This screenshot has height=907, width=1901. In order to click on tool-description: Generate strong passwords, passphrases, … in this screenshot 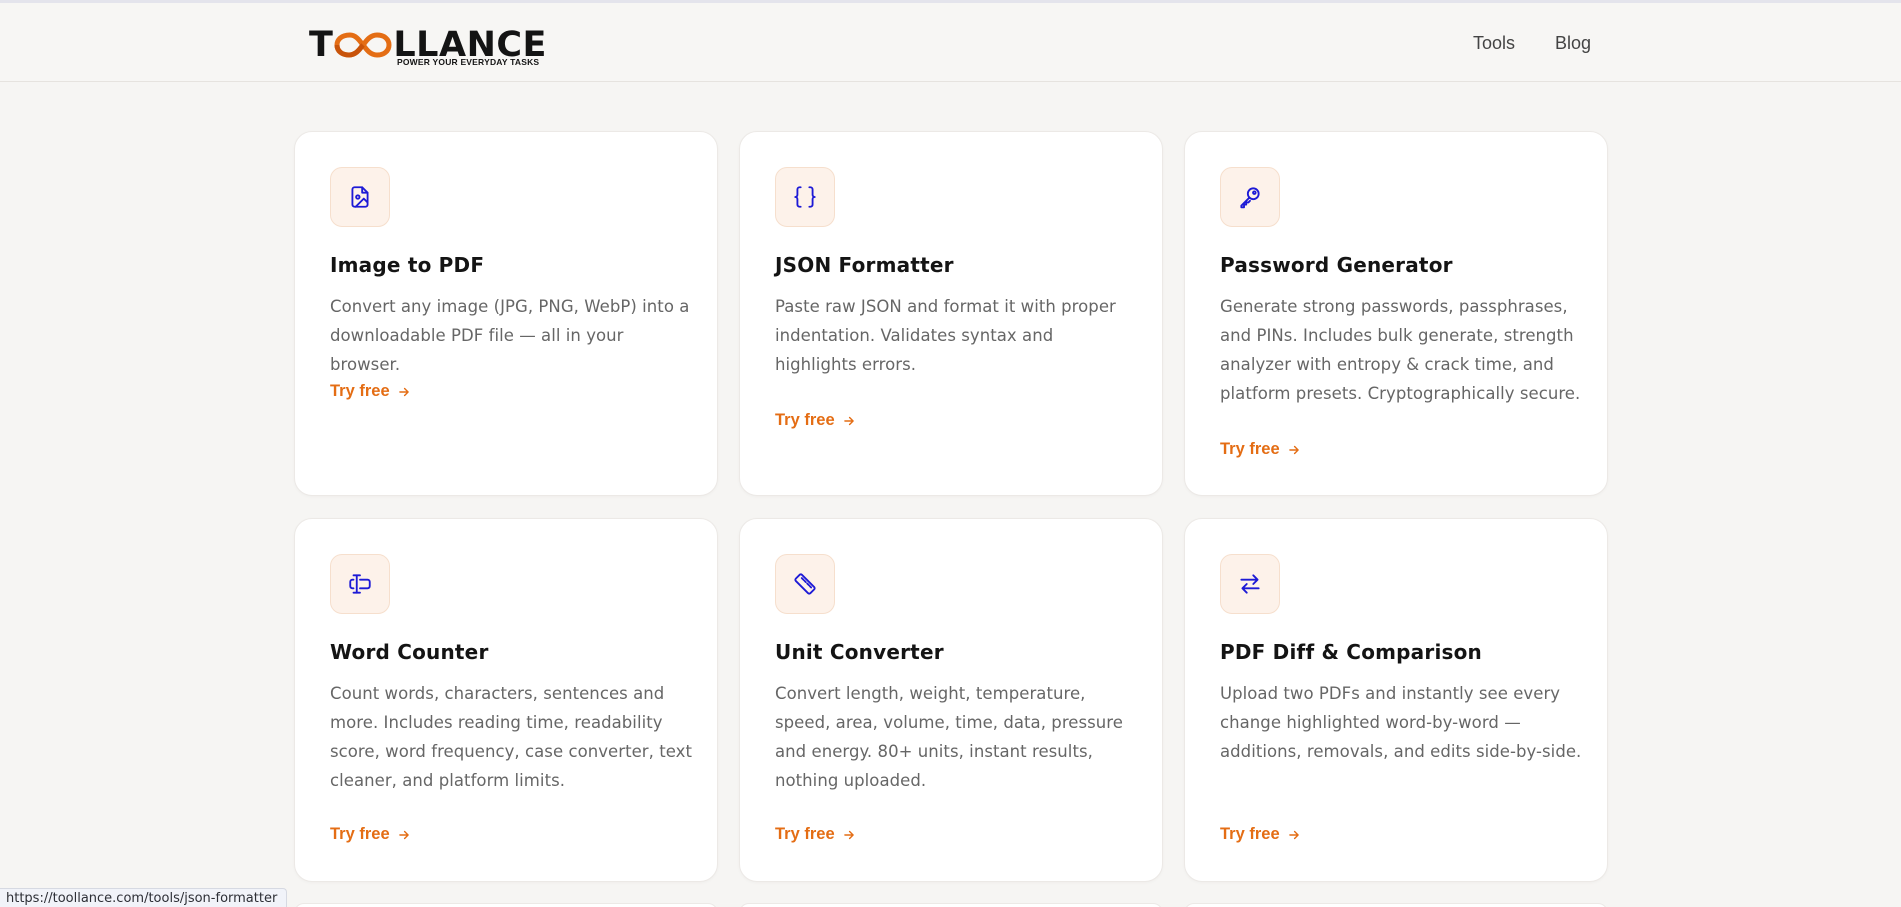, I will do `click(1400, 350)`.